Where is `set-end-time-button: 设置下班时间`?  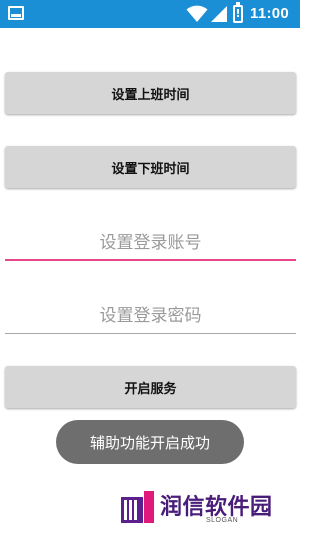
set-end-time-button: 设置下班时间 is located at coordinates (150, 167).